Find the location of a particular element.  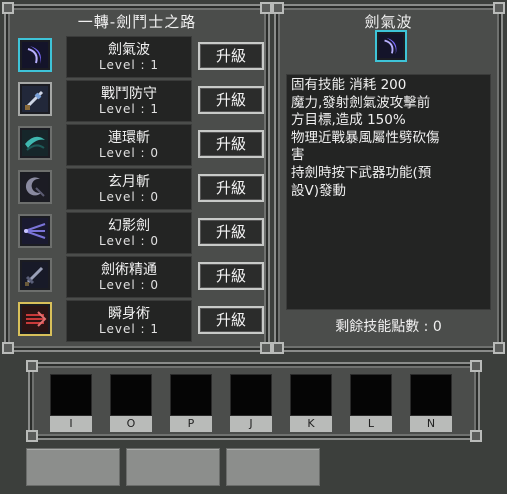

skill-row: 瞬身術 Level : 1 升級 is located at coordinates (143, 321).